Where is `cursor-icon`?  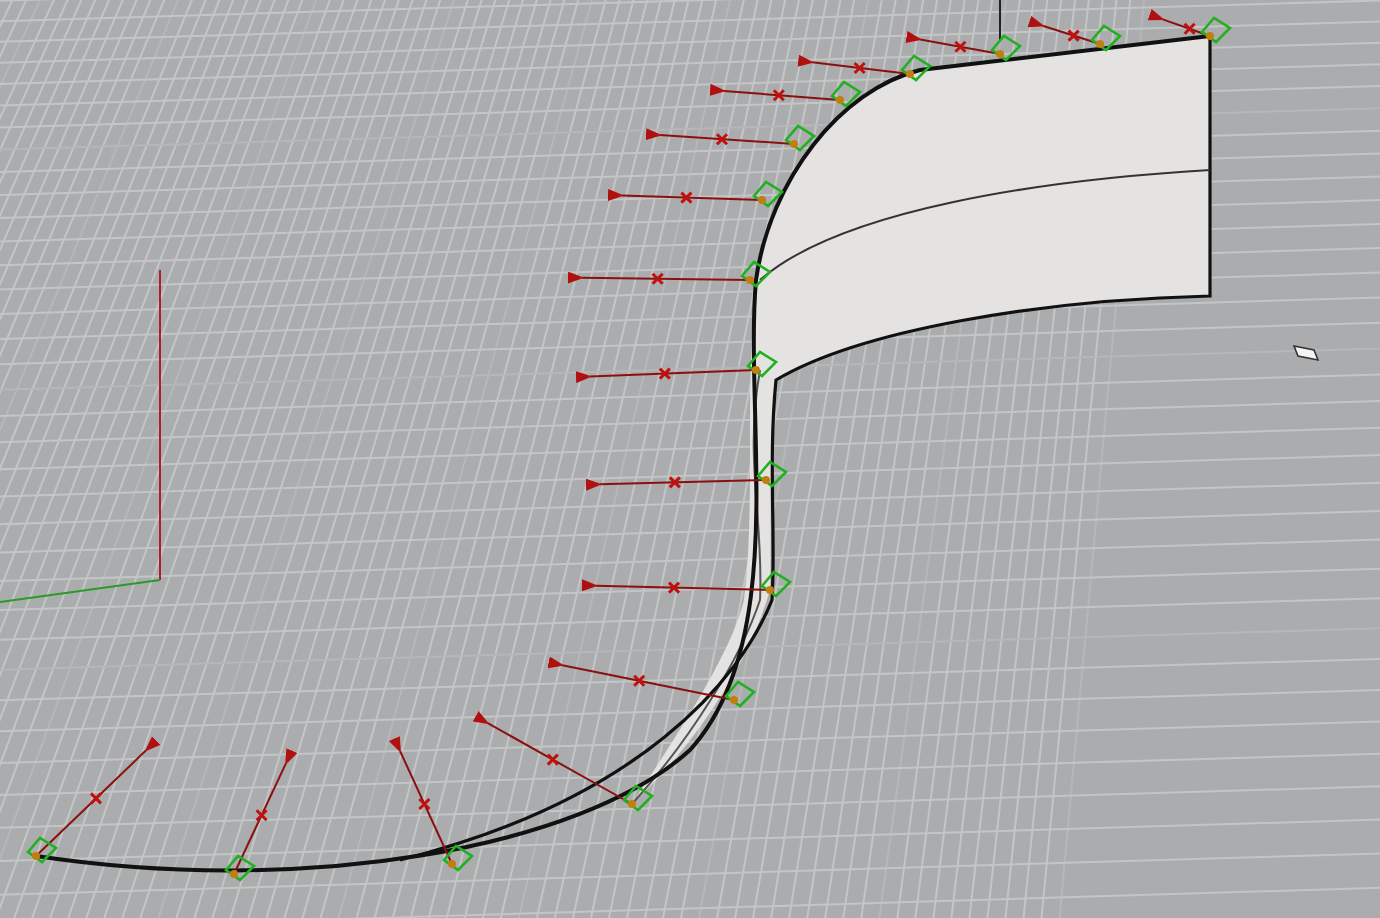
cursor-icon is located at coordinates (1306, 353).